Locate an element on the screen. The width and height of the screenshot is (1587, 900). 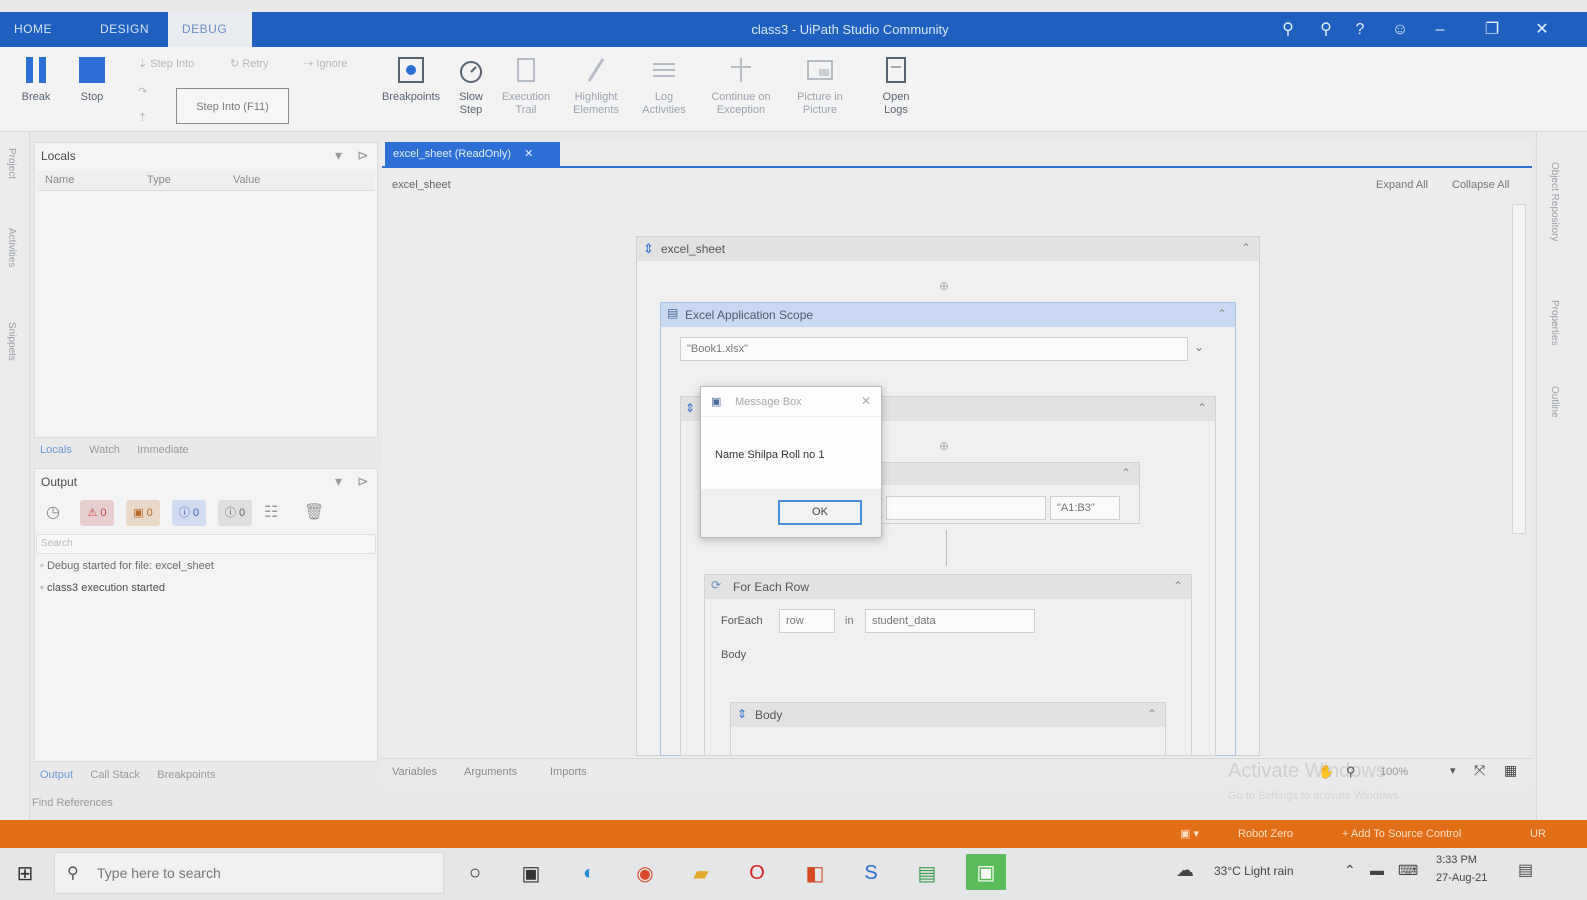
browse-button: ⌄ is located at coordinates (1199, 347).